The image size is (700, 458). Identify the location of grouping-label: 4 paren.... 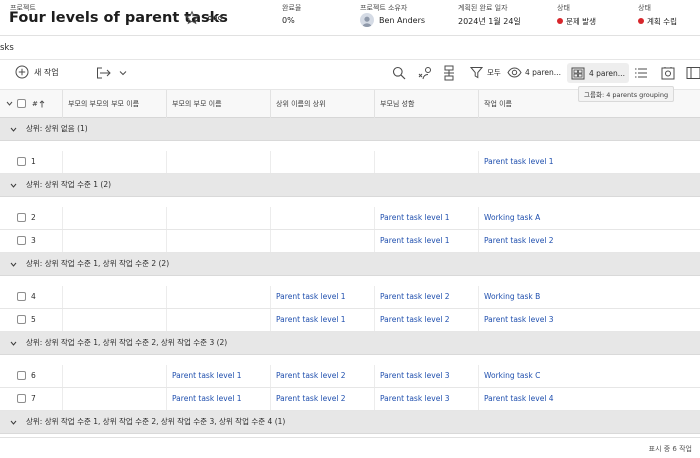
(607, 73).